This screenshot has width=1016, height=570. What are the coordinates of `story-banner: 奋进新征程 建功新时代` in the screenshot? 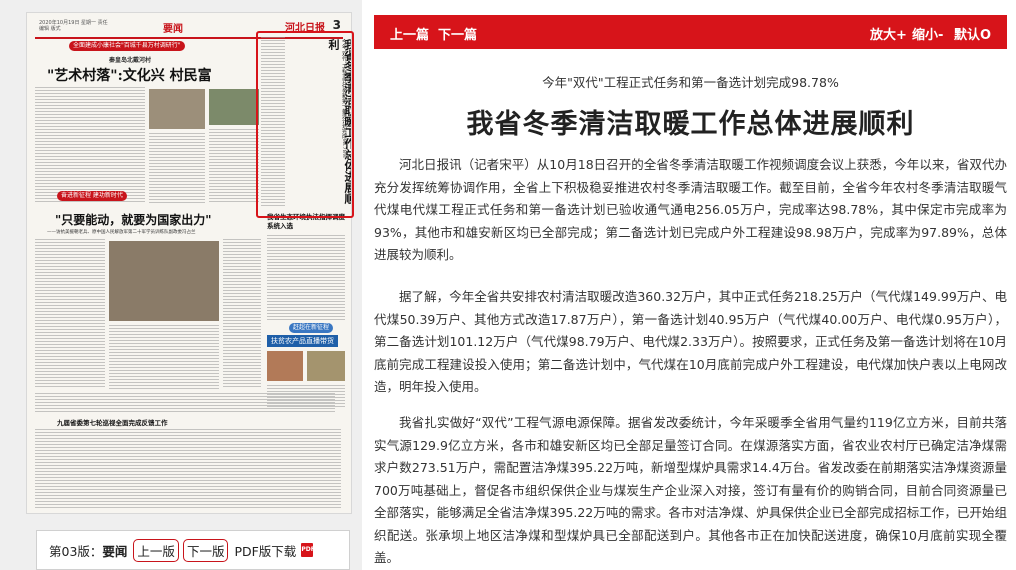 It's located at (92, 196).